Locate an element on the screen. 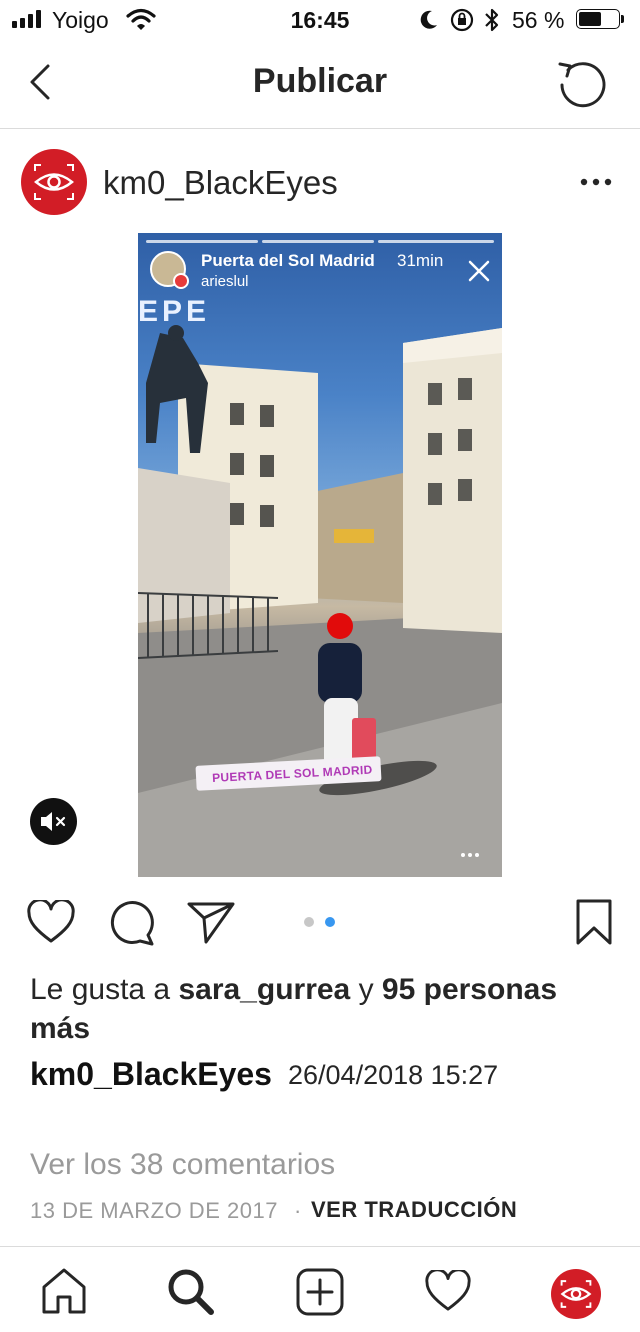 This screenshot has width=640, height=1332. bluetooth-icon is located at coordinates (492, 20).